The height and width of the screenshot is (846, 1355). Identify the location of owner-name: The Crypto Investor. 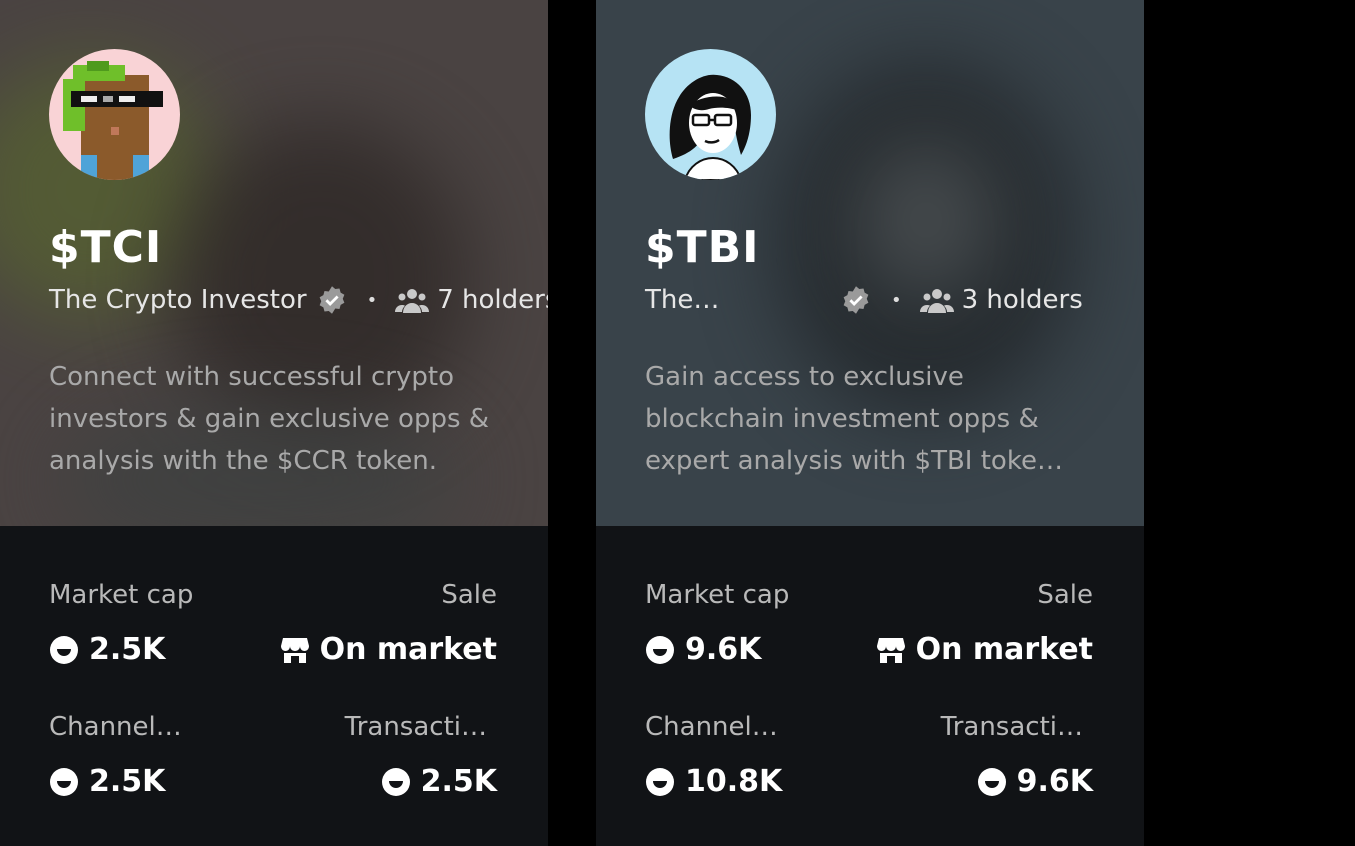
(178, 300).